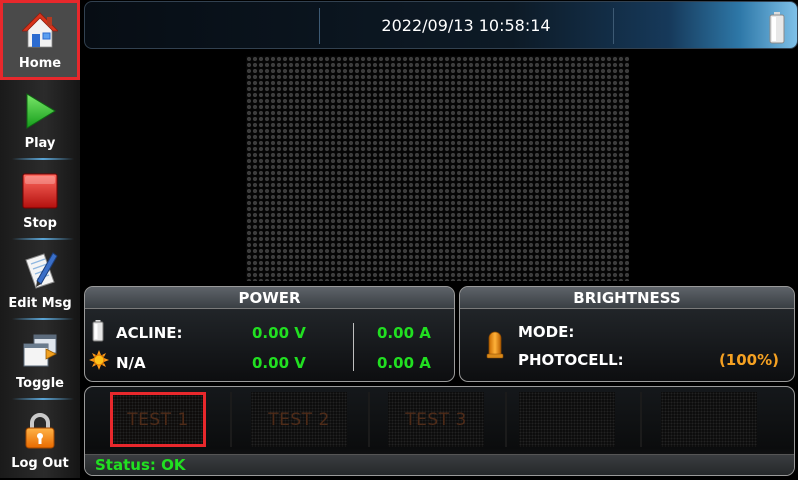 The image size is (798, 480). I want to click on photocell-bulb-icon, so click(495, 345).